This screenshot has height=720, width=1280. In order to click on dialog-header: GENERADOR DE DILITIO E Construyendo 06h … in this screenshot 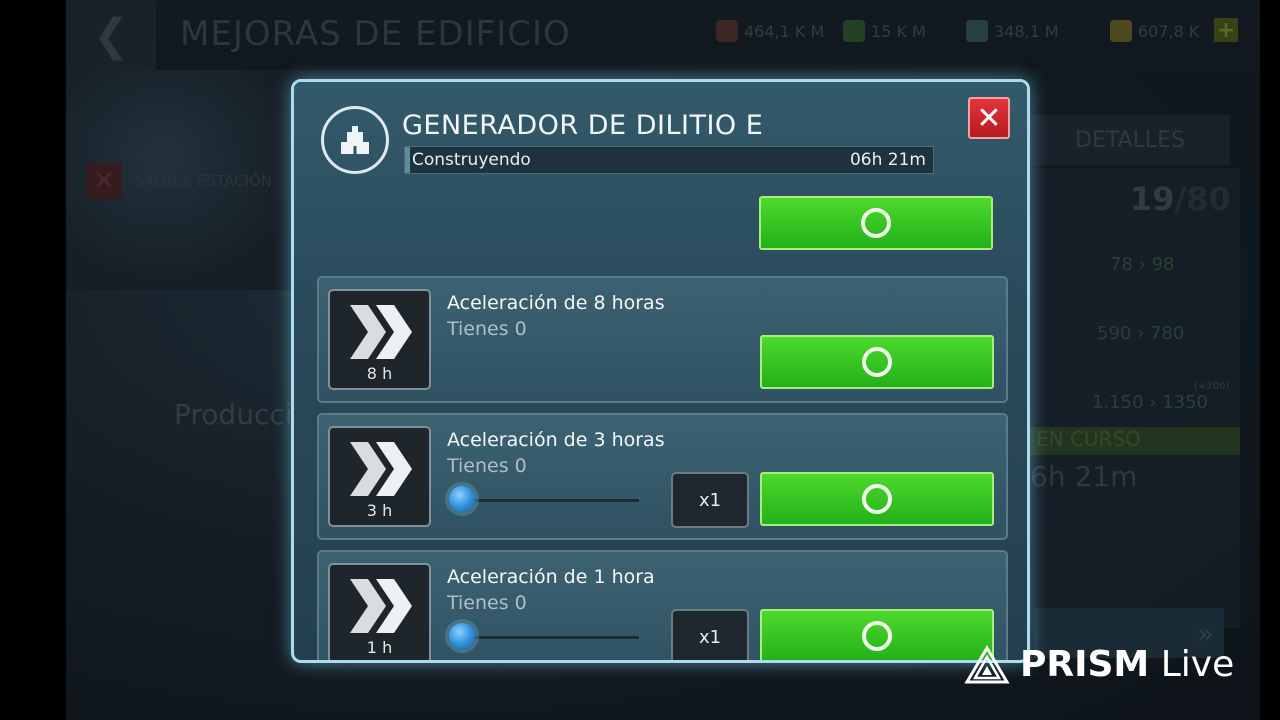, I will do `click(660, 175)`.